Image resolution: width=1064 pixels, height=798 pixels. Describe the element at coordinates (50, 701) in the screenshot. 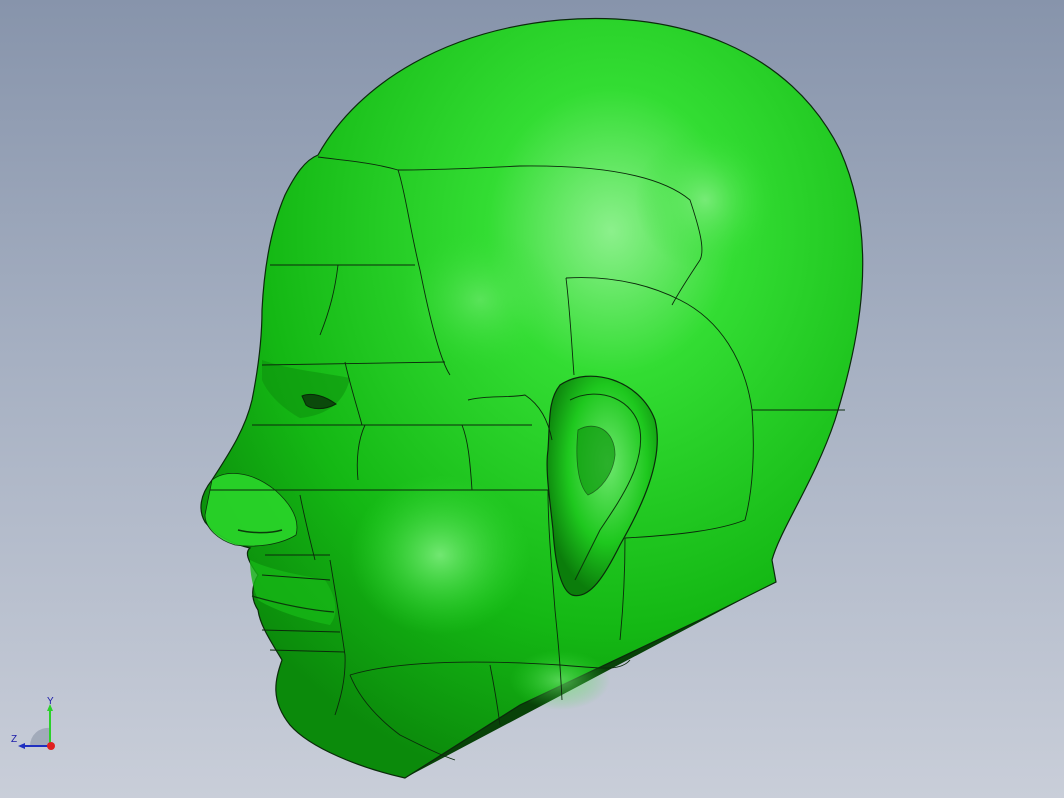

I see `y-axis-label: Y` at that location.